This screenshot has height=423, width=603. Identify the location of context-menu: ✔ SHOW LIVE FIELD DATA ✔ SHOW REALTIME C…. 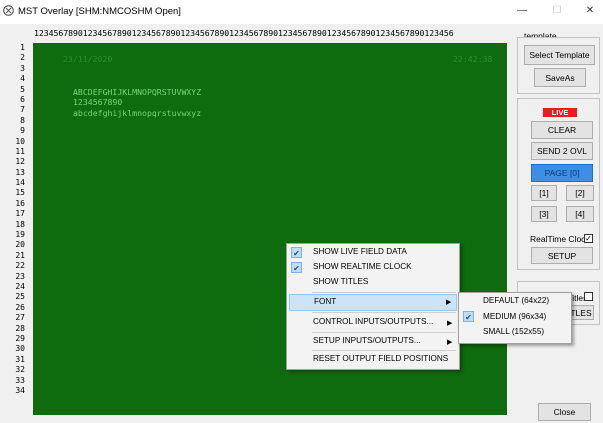
(373, 306).